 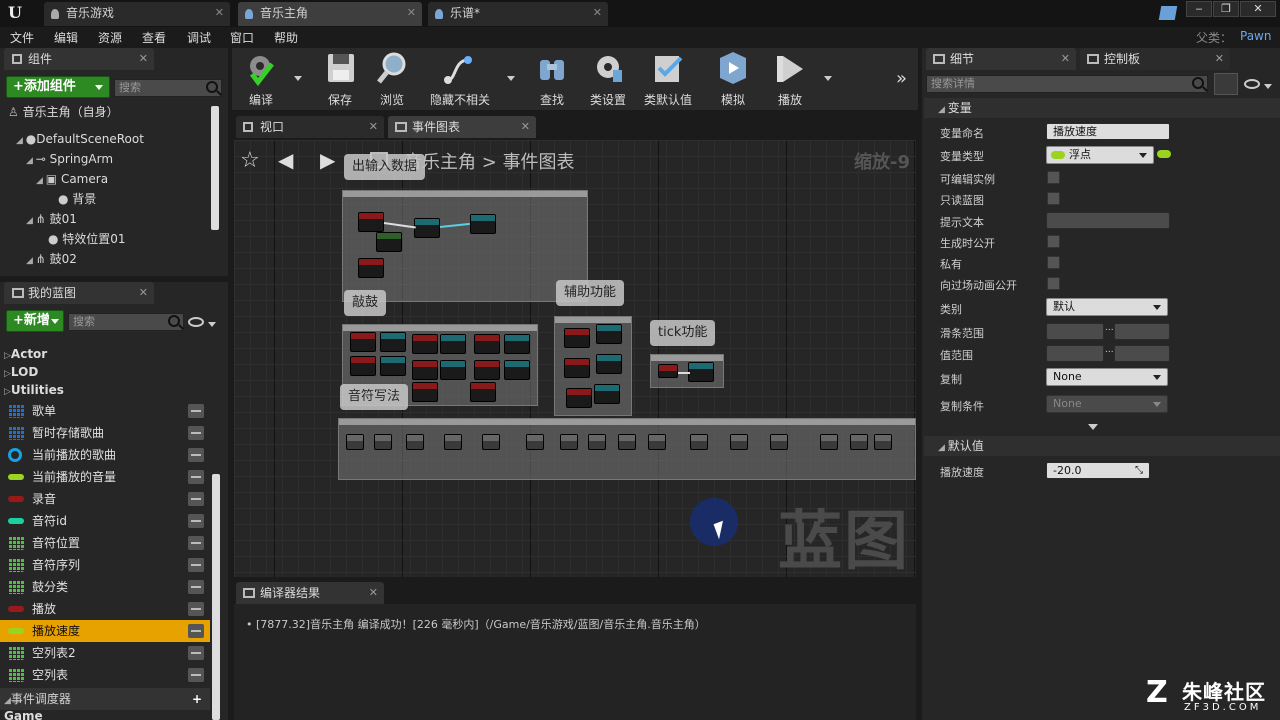 I want to click on variable-item: 鼓分类, so click(x=105, y=587).